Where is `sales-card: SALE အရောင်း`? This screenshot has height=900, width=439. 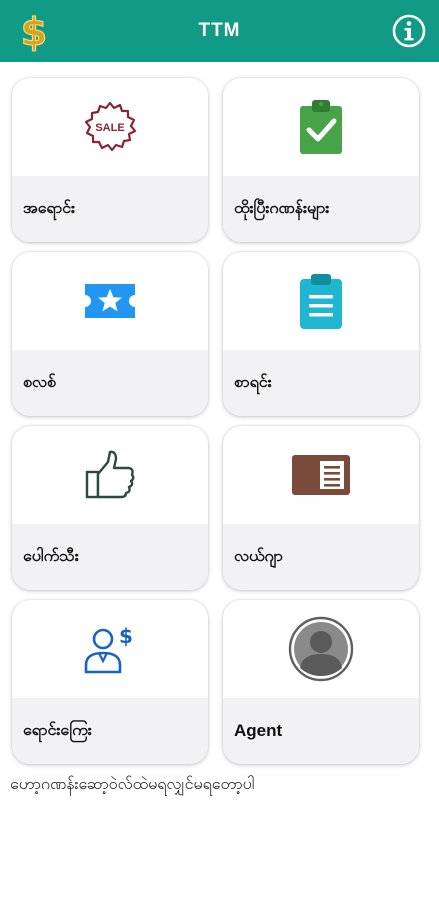 sales-card: SALE အရောင်း is located at coordinates (110, 160).